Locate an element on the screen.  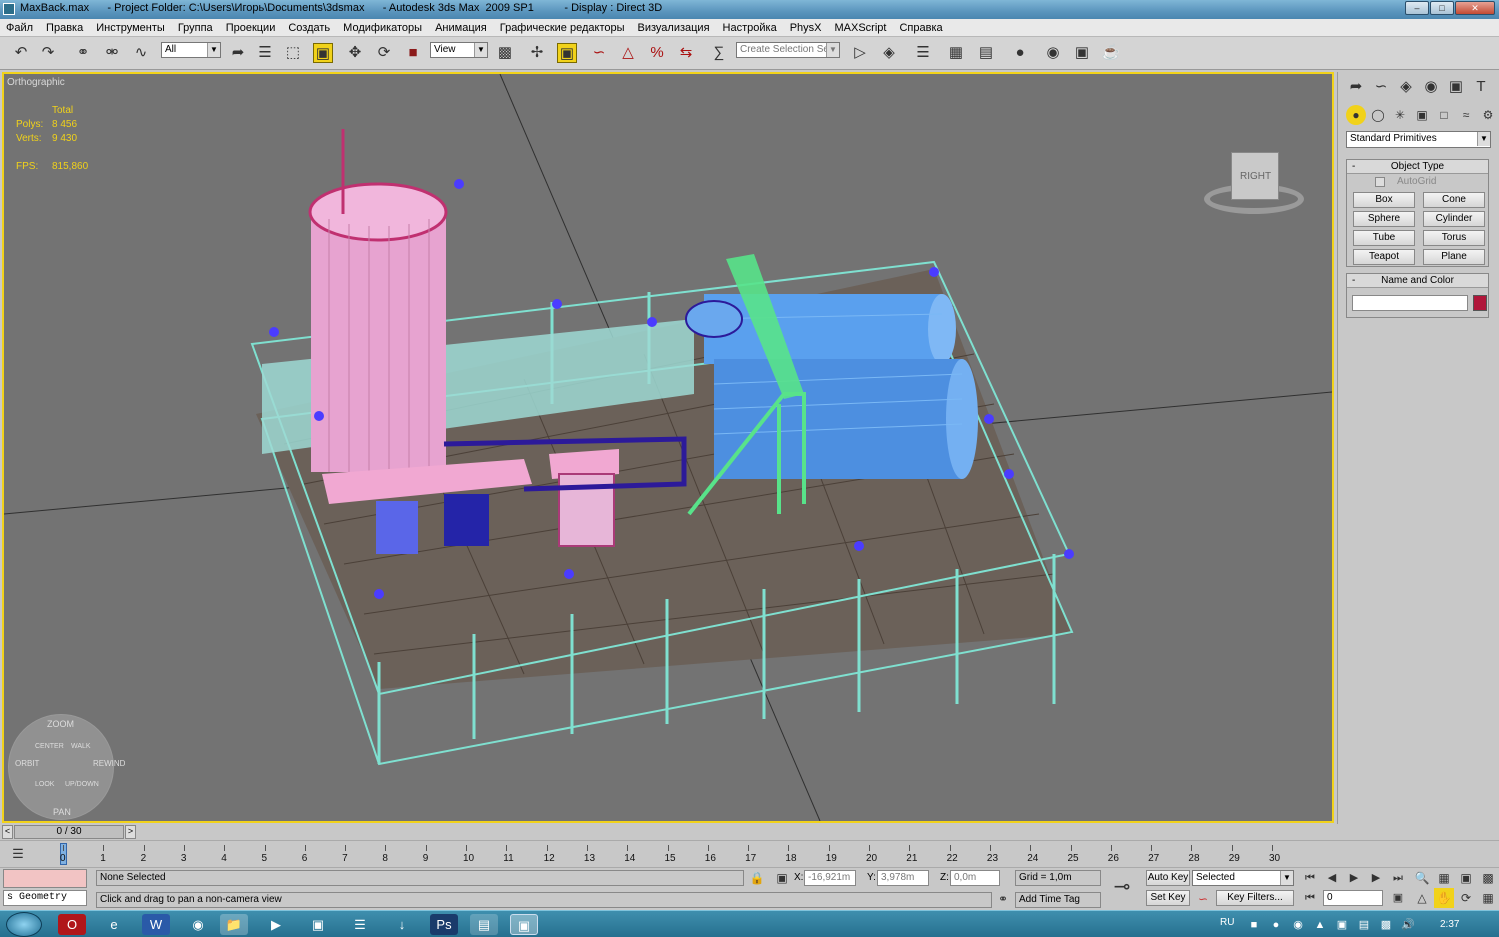
menu-item: Справка is located at coordinates (920, 28).